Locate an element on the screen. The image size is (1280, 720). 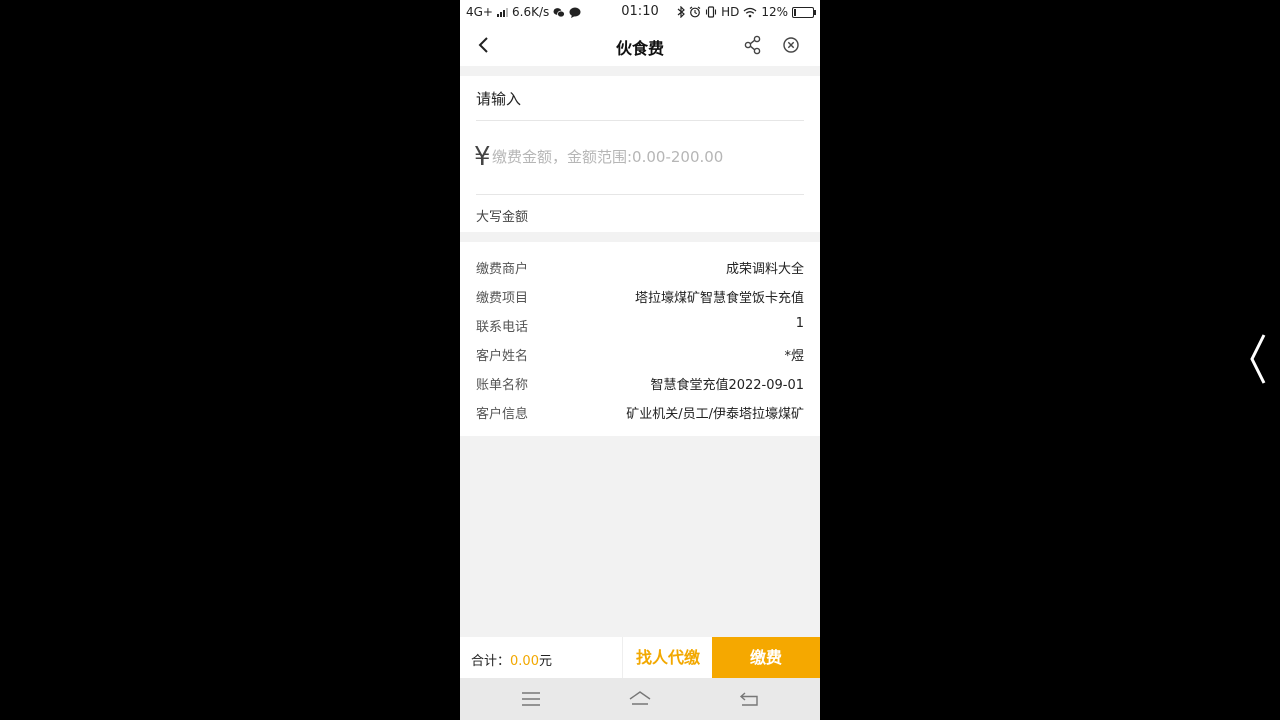
detail-value: 1 is located at coordinates (799, 323).